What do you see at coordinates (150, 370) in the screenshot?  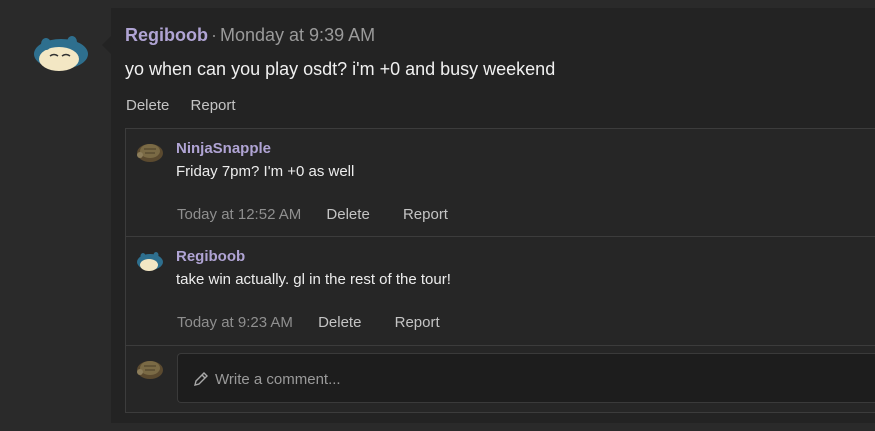 I see `current-user-avatar` at bounding box center [150, 370].